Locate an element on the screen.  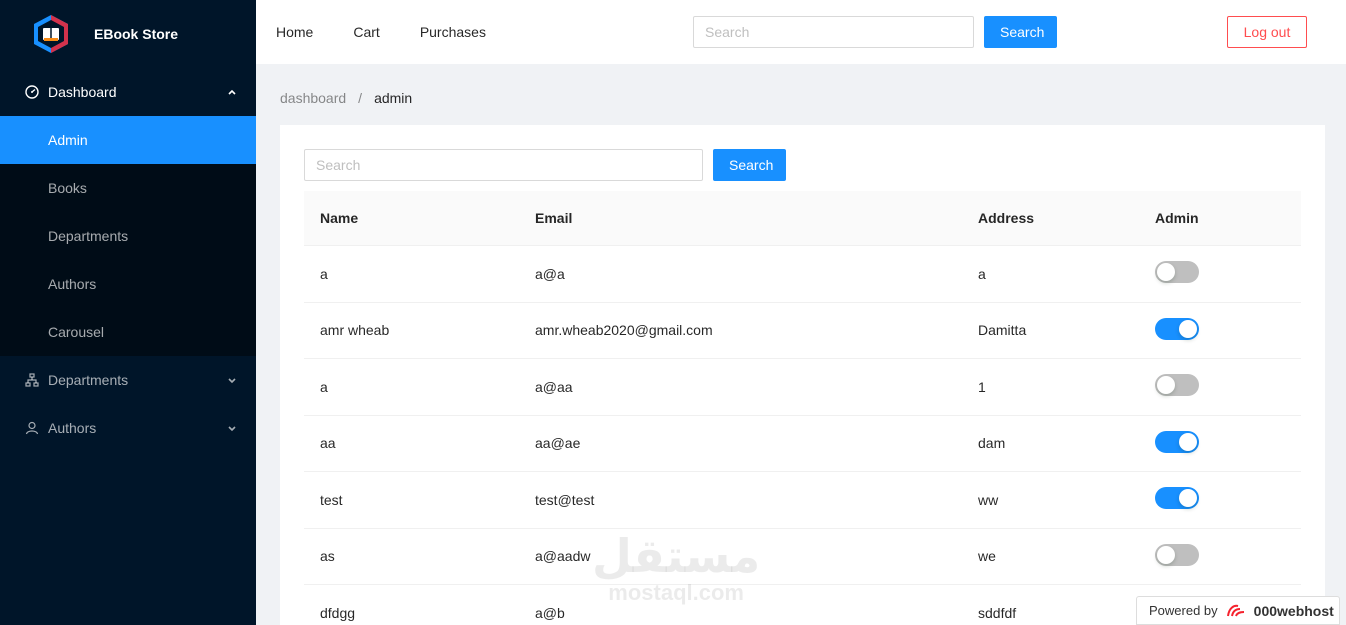
cell-name: as is located at coordinates (327, 556).